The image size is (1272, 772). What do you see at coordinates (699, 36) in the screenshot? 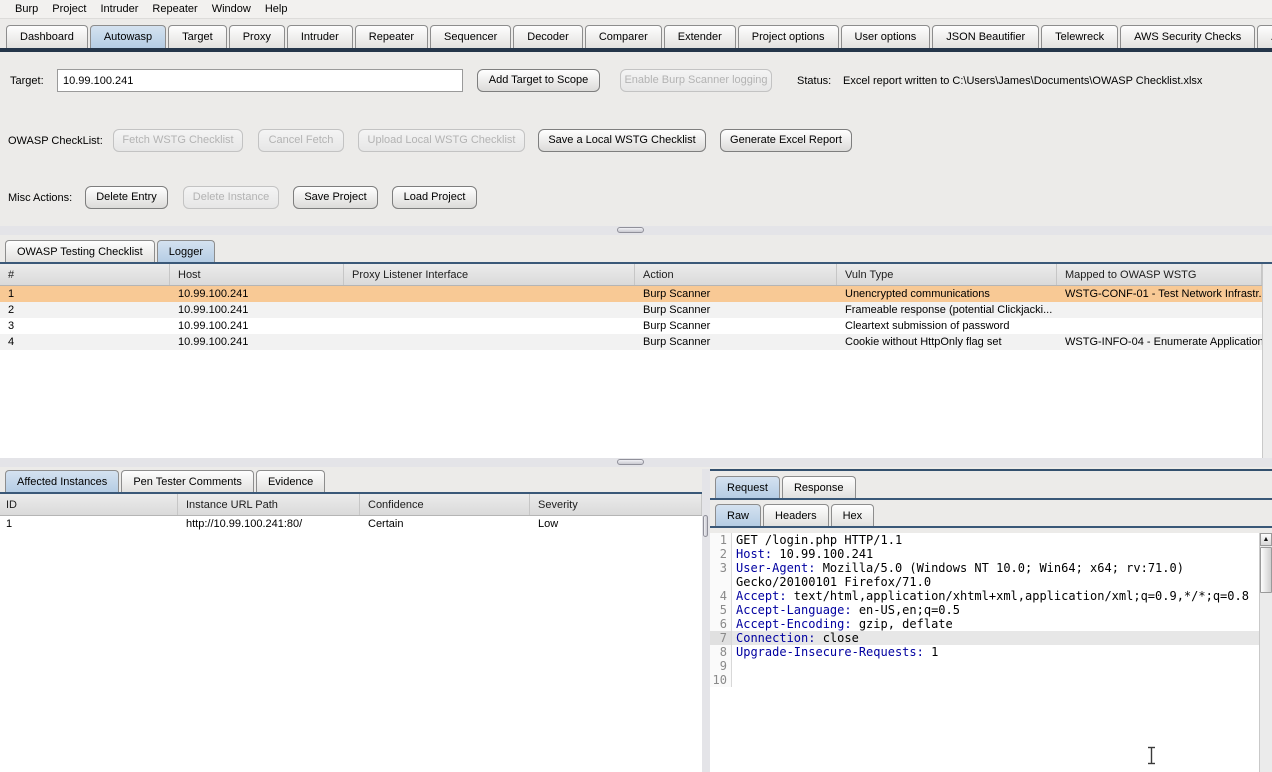
I see `tab-extender: Extender` at bounding box center [699, 36].